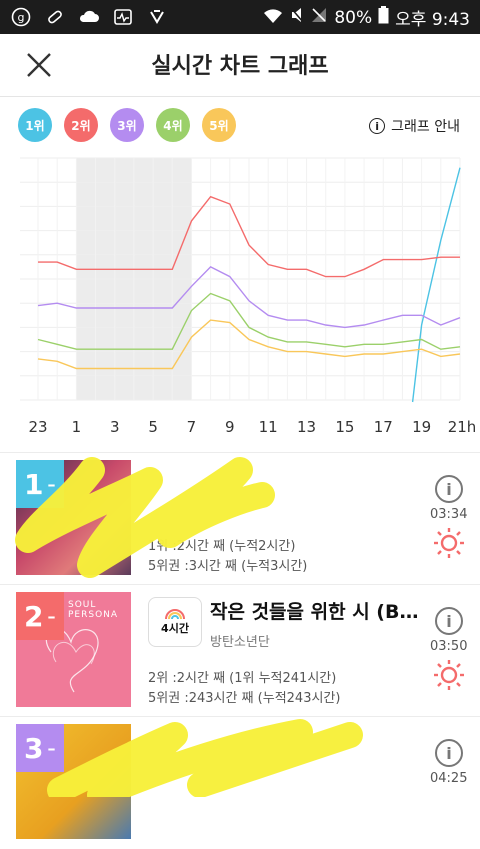  What do you see at coordinates (77, 427) in the screenshot?
I see `x-tick-label: 1` at bounding box center [77, 427].